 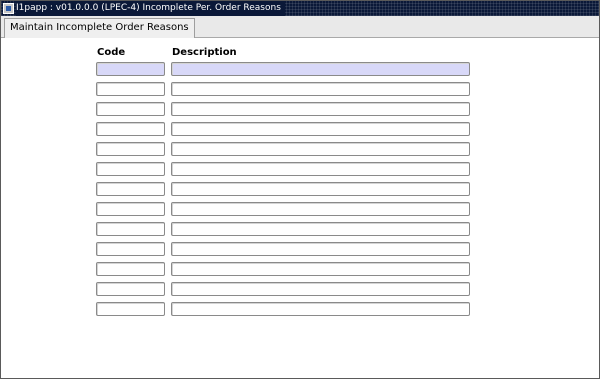 I want to click on tab-maintain-incomplete-order-reasons: Maintain Incomplete Order Reasons, so click(x=99, y=28).